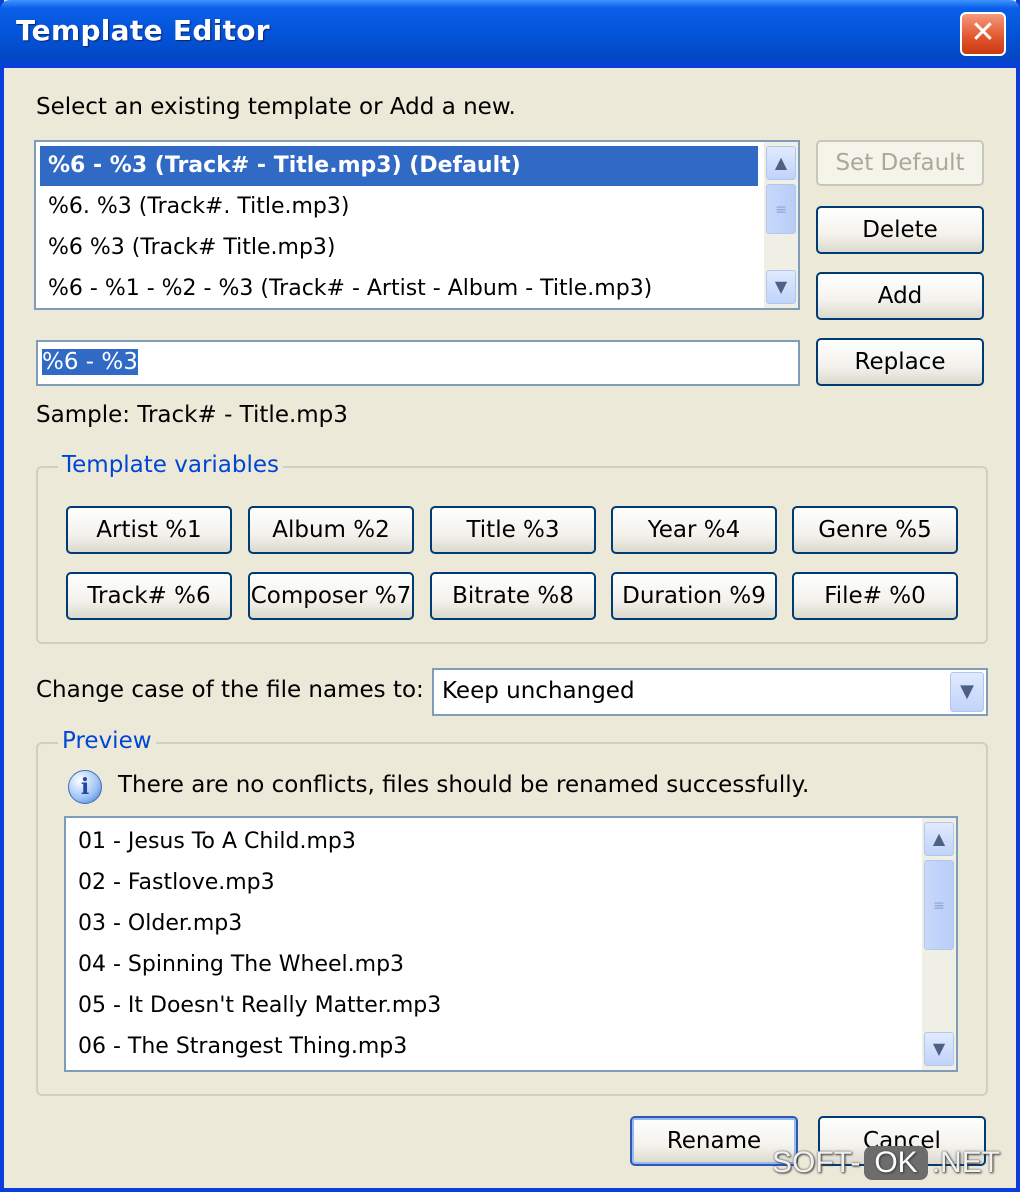 The height and width of the screenshot is (1192, 1020). What do you see at coordinates (495, 924) in the screenshot?
I see `preview-file-item: 03 - Older.mp3` at bounding box center [495, 924].